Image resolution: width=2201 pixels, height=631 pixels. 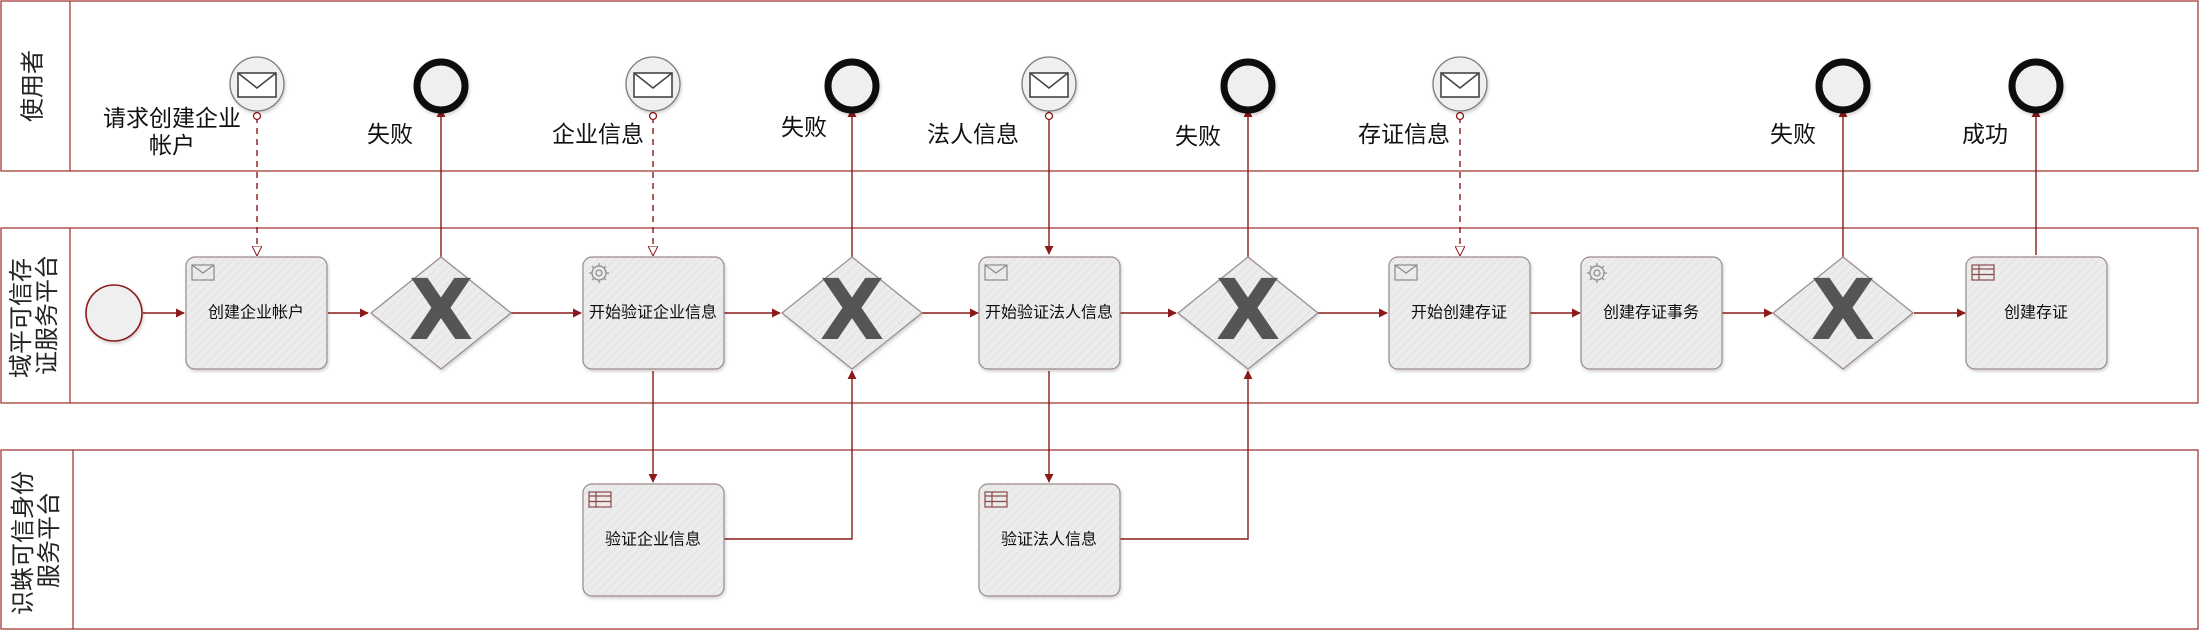 I want to click on message-label-1-line1: 请求创建企业, so click(x=172, y=118).